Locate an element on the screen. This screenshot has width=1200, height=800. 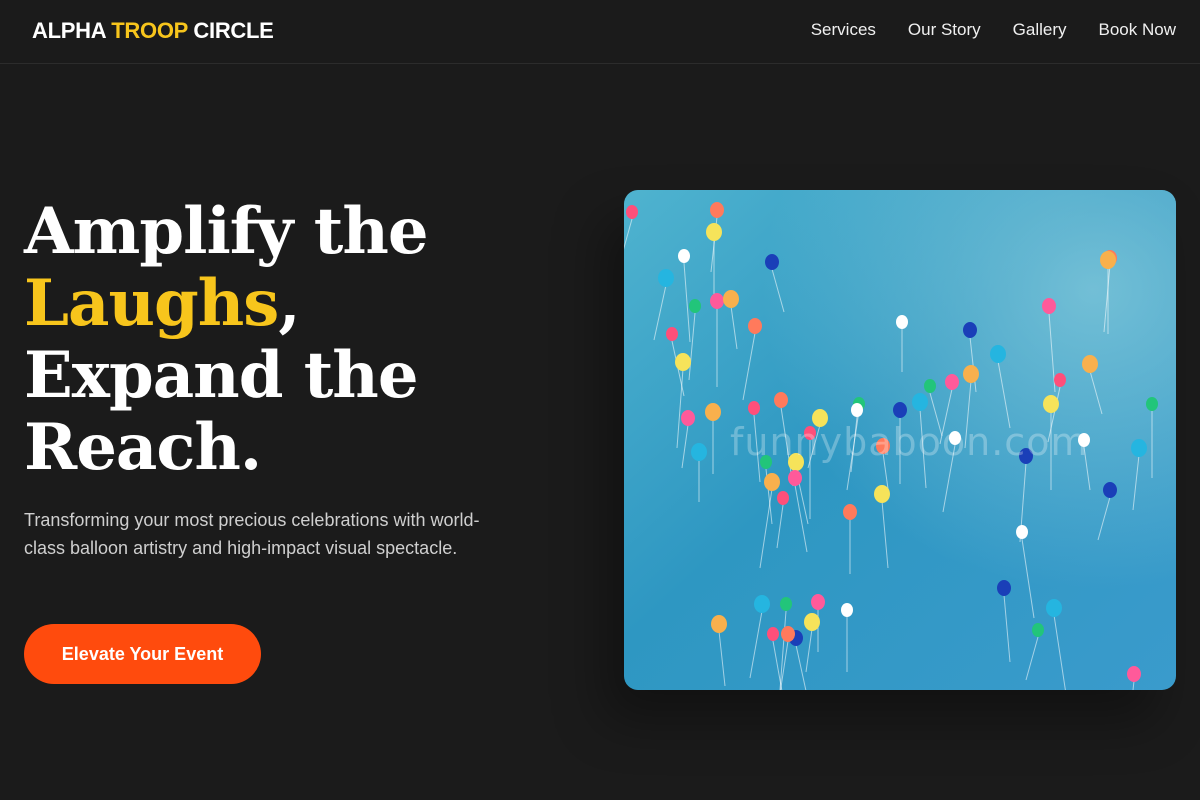
nav-link-gallery: Gallery is located at coordinates (1040, 30).